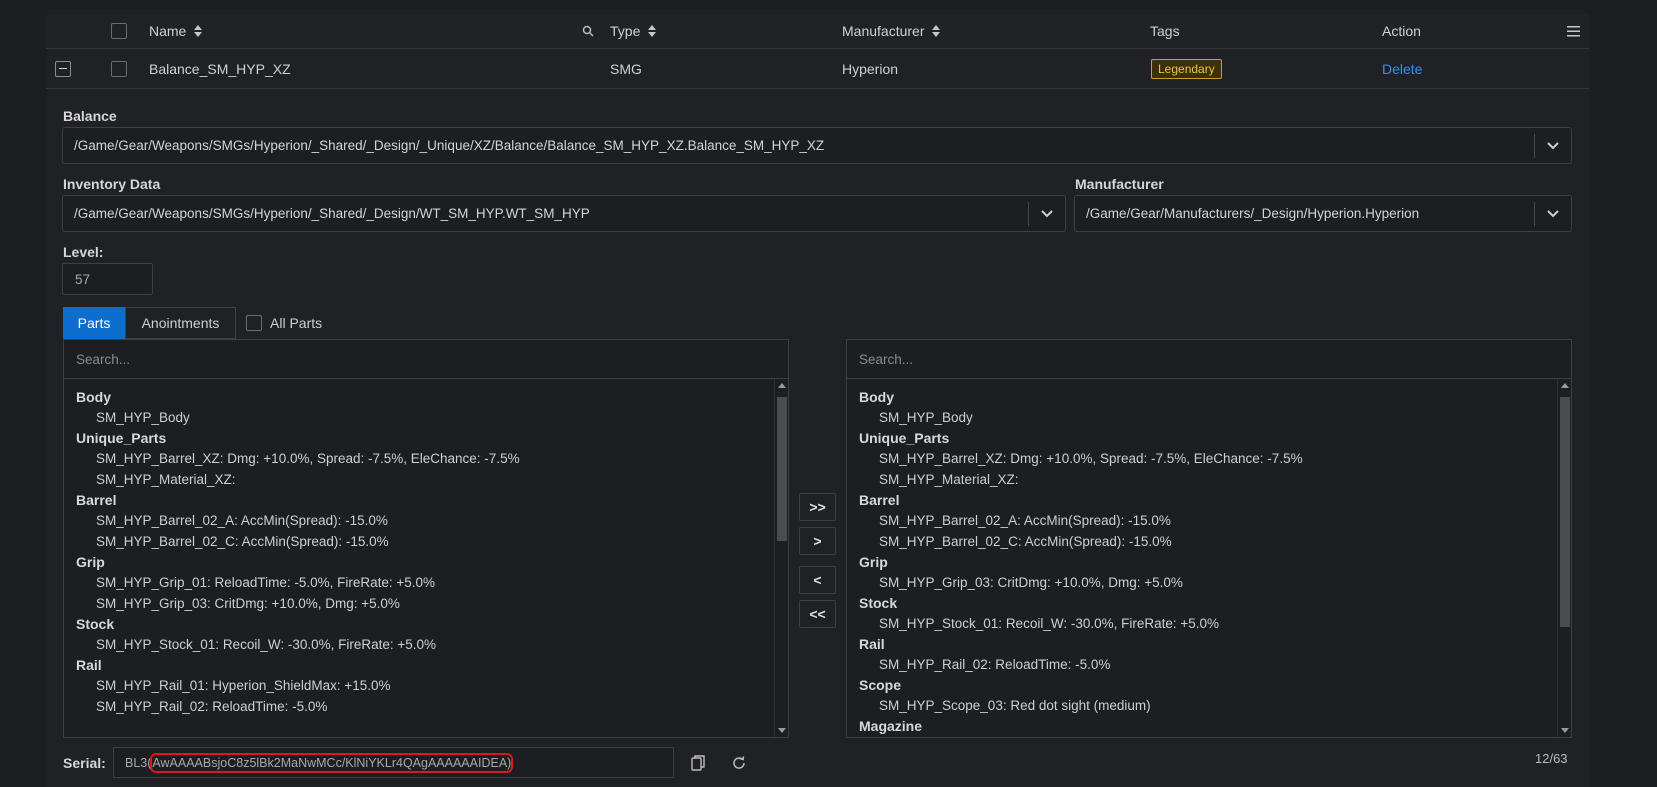 This screenshot has width=1657, height=787. I want to click on serial-prefix: BL3(, so click(138, 762).